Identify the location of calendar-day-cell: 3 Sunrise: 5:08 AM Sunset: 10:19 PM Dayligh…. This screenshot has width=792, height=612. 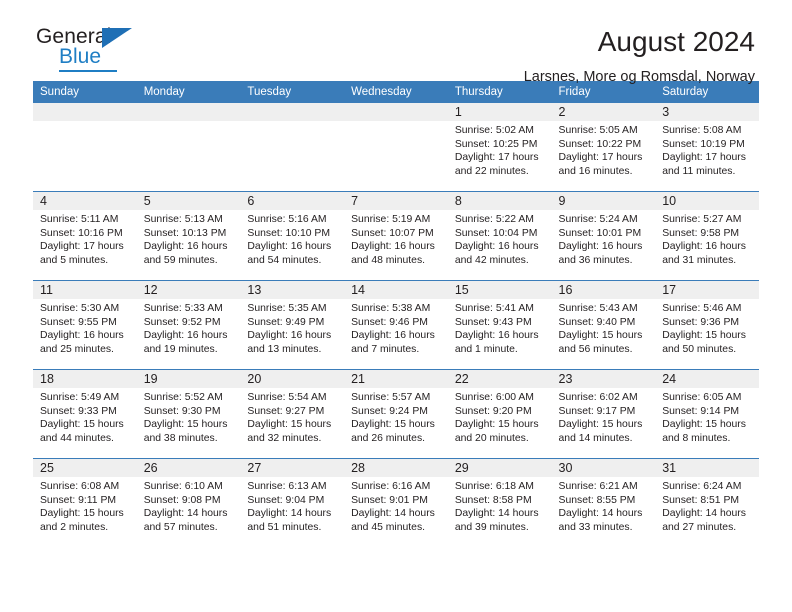
(707, 147).